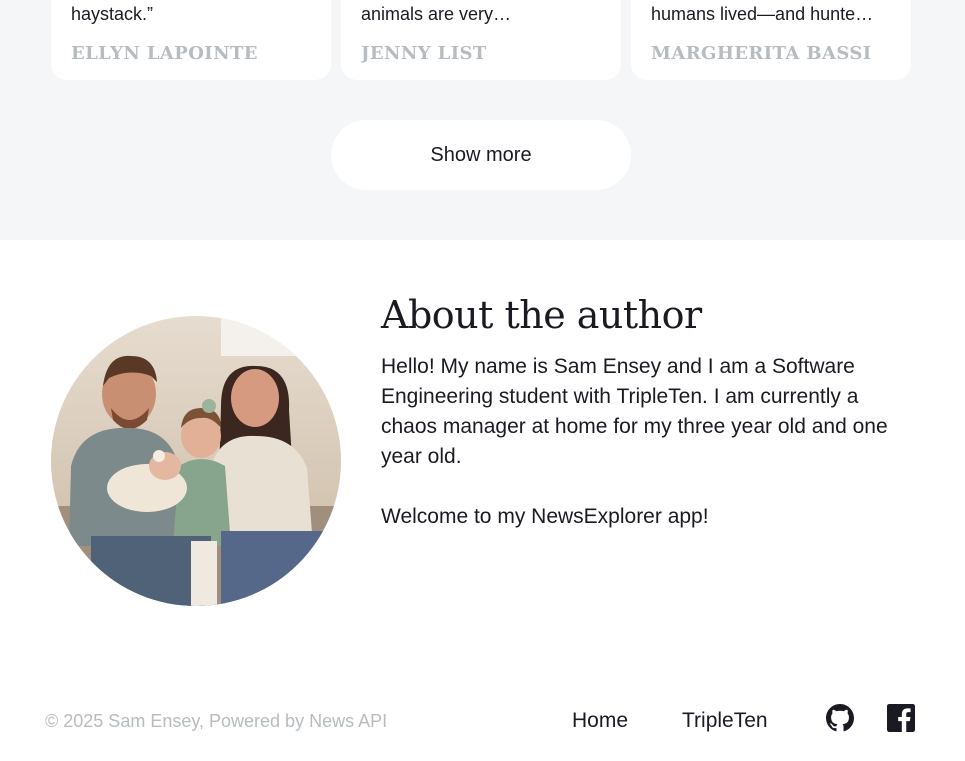  What do you see at coordinates (725, 721) in the screenshot?
I see `footer-link-tripleten: TripleTen` at bounding box center [725, 721].